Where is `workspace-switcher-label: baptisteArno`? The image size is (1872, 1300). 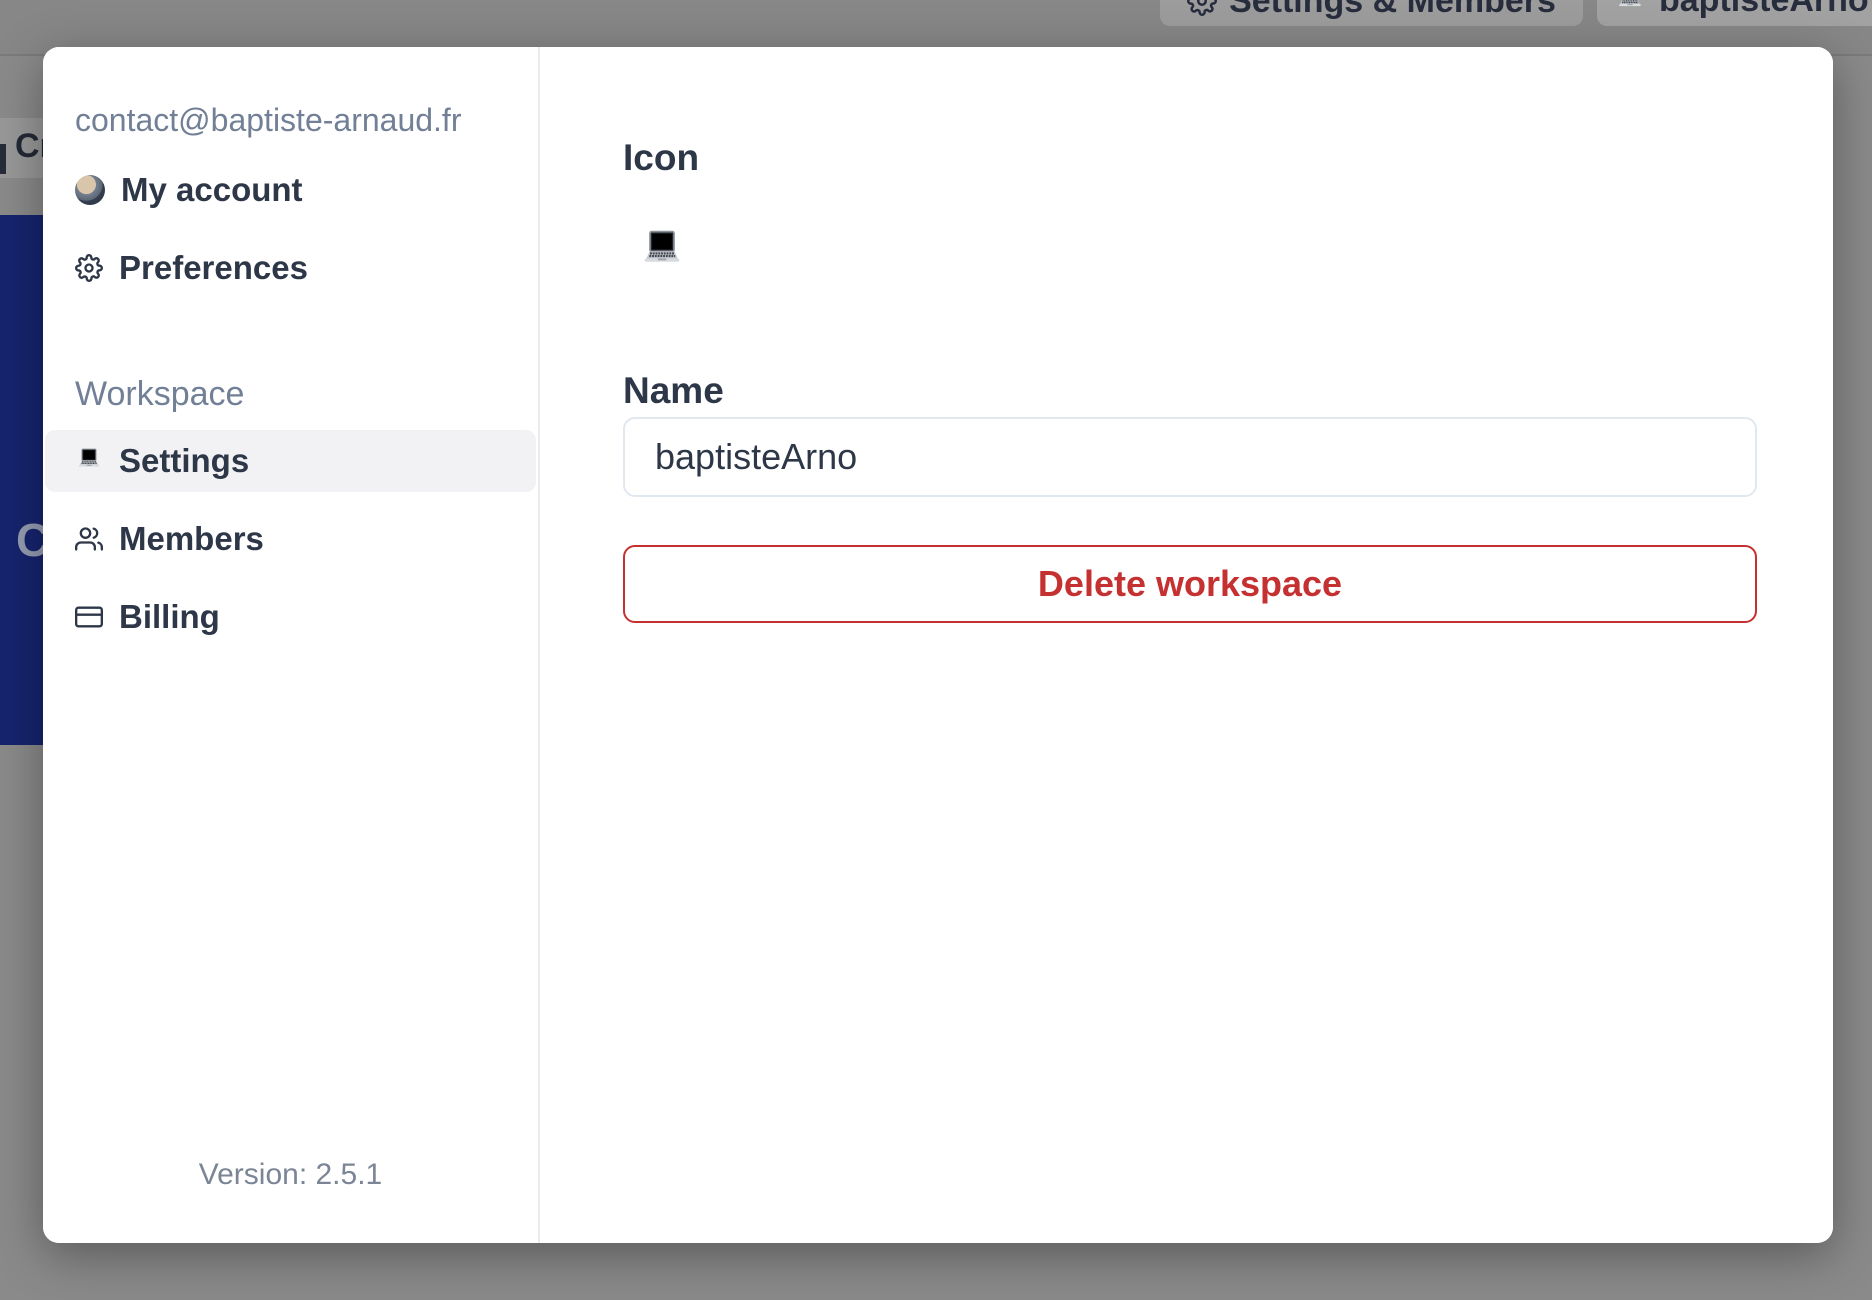 workspace-switcher-label: baptisteArno is located at coordinates (1764, 10).